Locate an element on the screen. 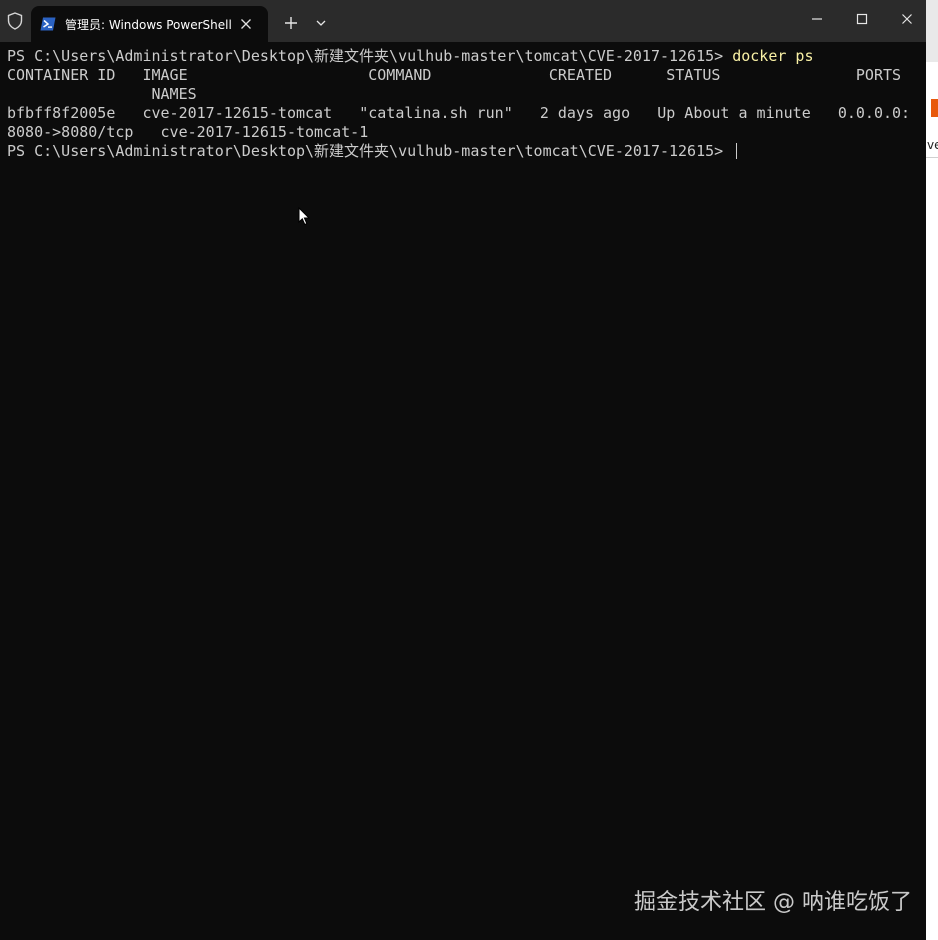  tab-title: 管理员: Windows PowerShell is located at coordinates (148, 25).